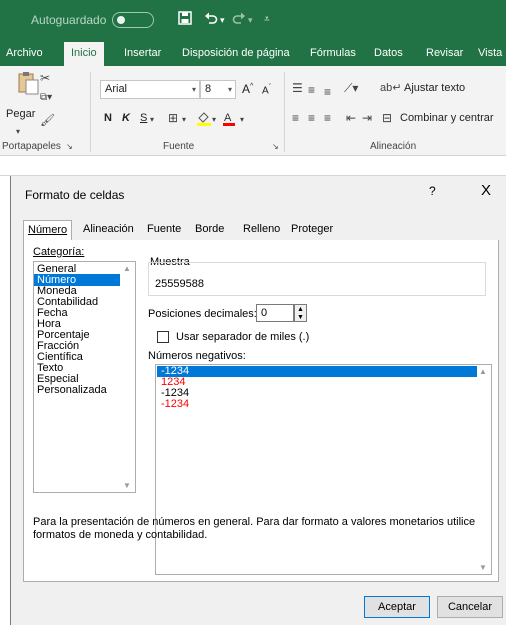 The width and height of the screenshot is (506, 625). Describe the element at coordinates (351, 118) in the screenshot. I see `decrease-indent-icon: ⇤` at that location.